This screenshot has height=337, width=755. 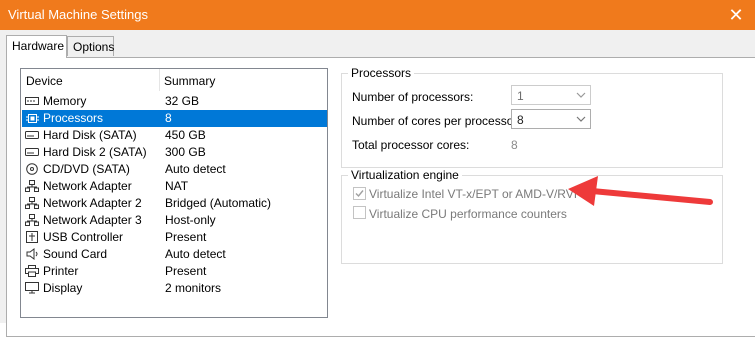 What do you see at coordinates (36, 46) in the screenshot?
I see `tab-hardware: Hardware` at bounding box center [36, 46].